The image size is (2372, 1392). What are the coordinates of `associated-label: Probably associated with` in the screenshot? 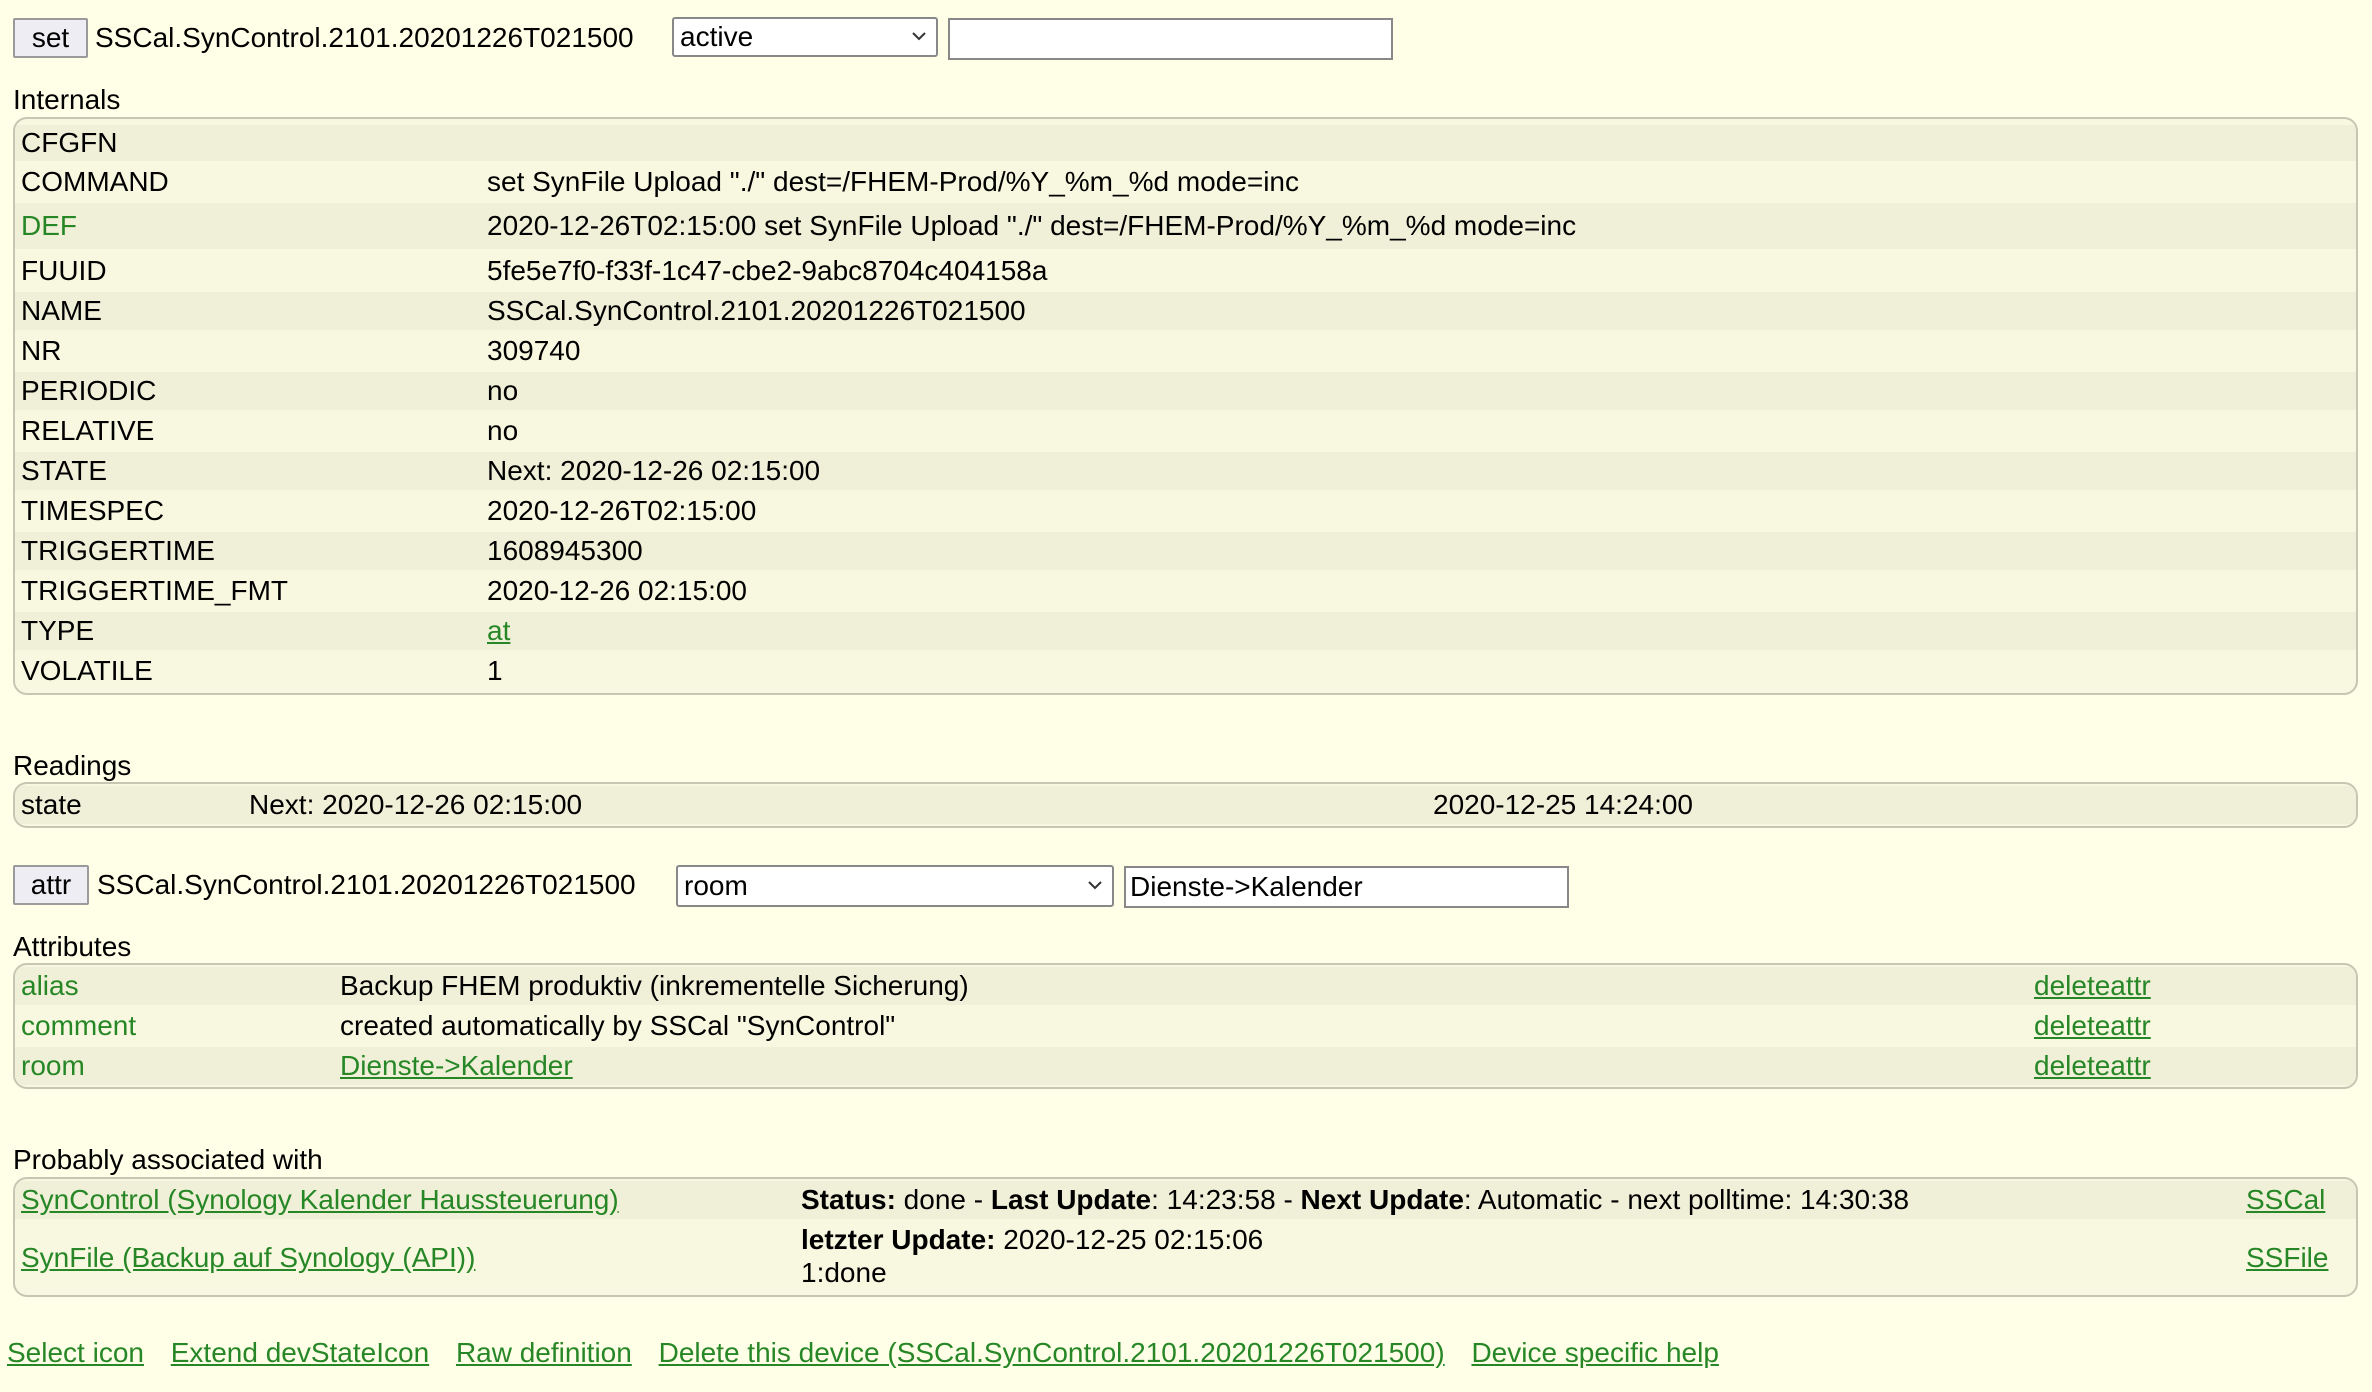 It's located at (168, 1159).